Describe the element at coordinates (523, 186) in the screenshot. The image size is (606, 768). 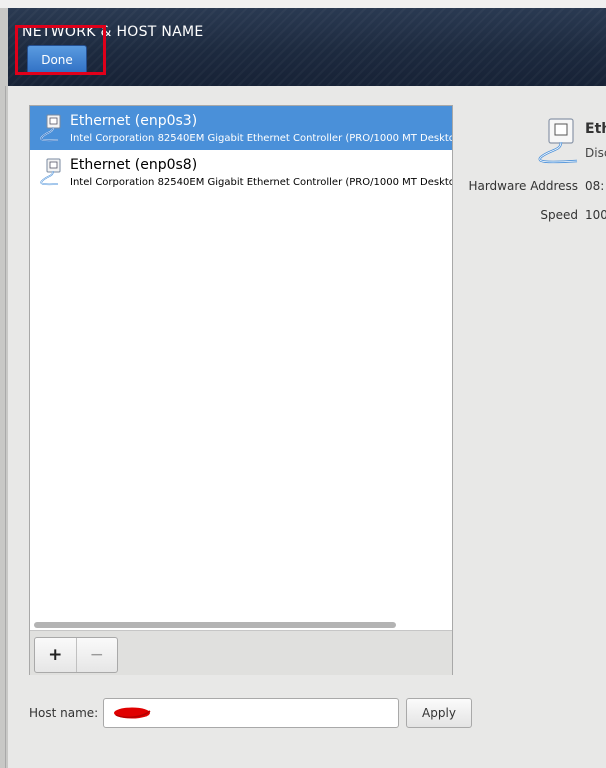
I see `hardware-address-label: Hardware Address` at that location.